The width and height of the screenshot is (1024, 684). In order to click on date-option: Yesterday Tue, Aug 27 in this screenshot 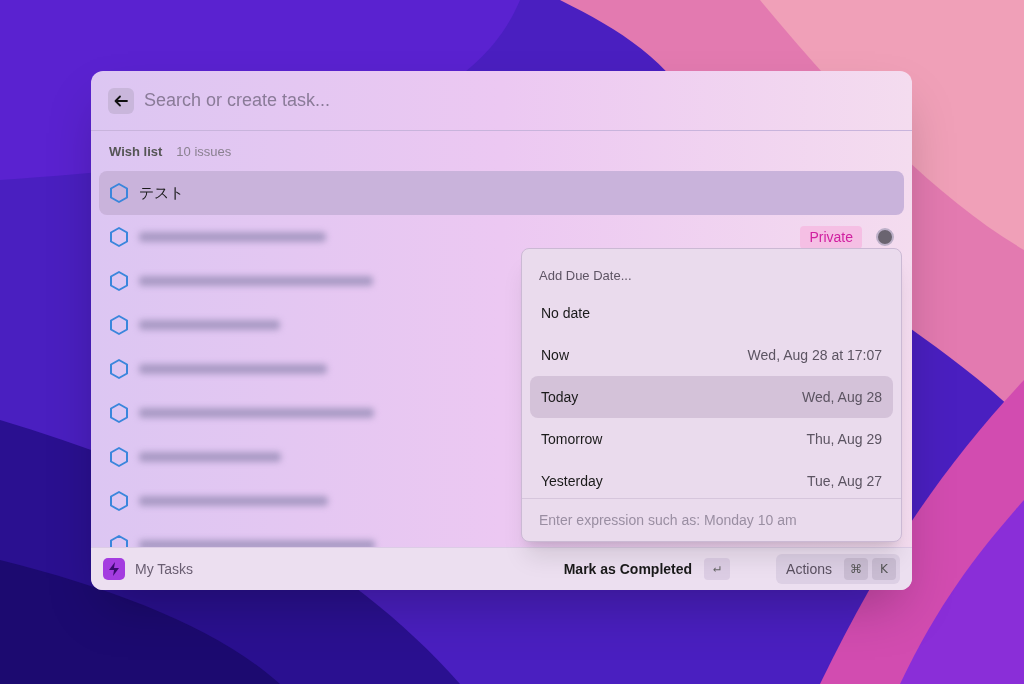, I will do `click(711, 479)`.